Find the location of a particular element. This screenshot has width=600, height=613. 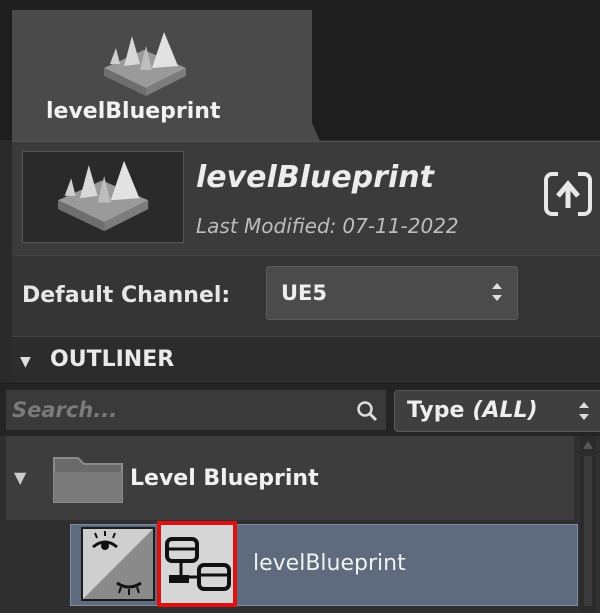

outliner-title: OUTLINER is located at coordinates (112, 359).